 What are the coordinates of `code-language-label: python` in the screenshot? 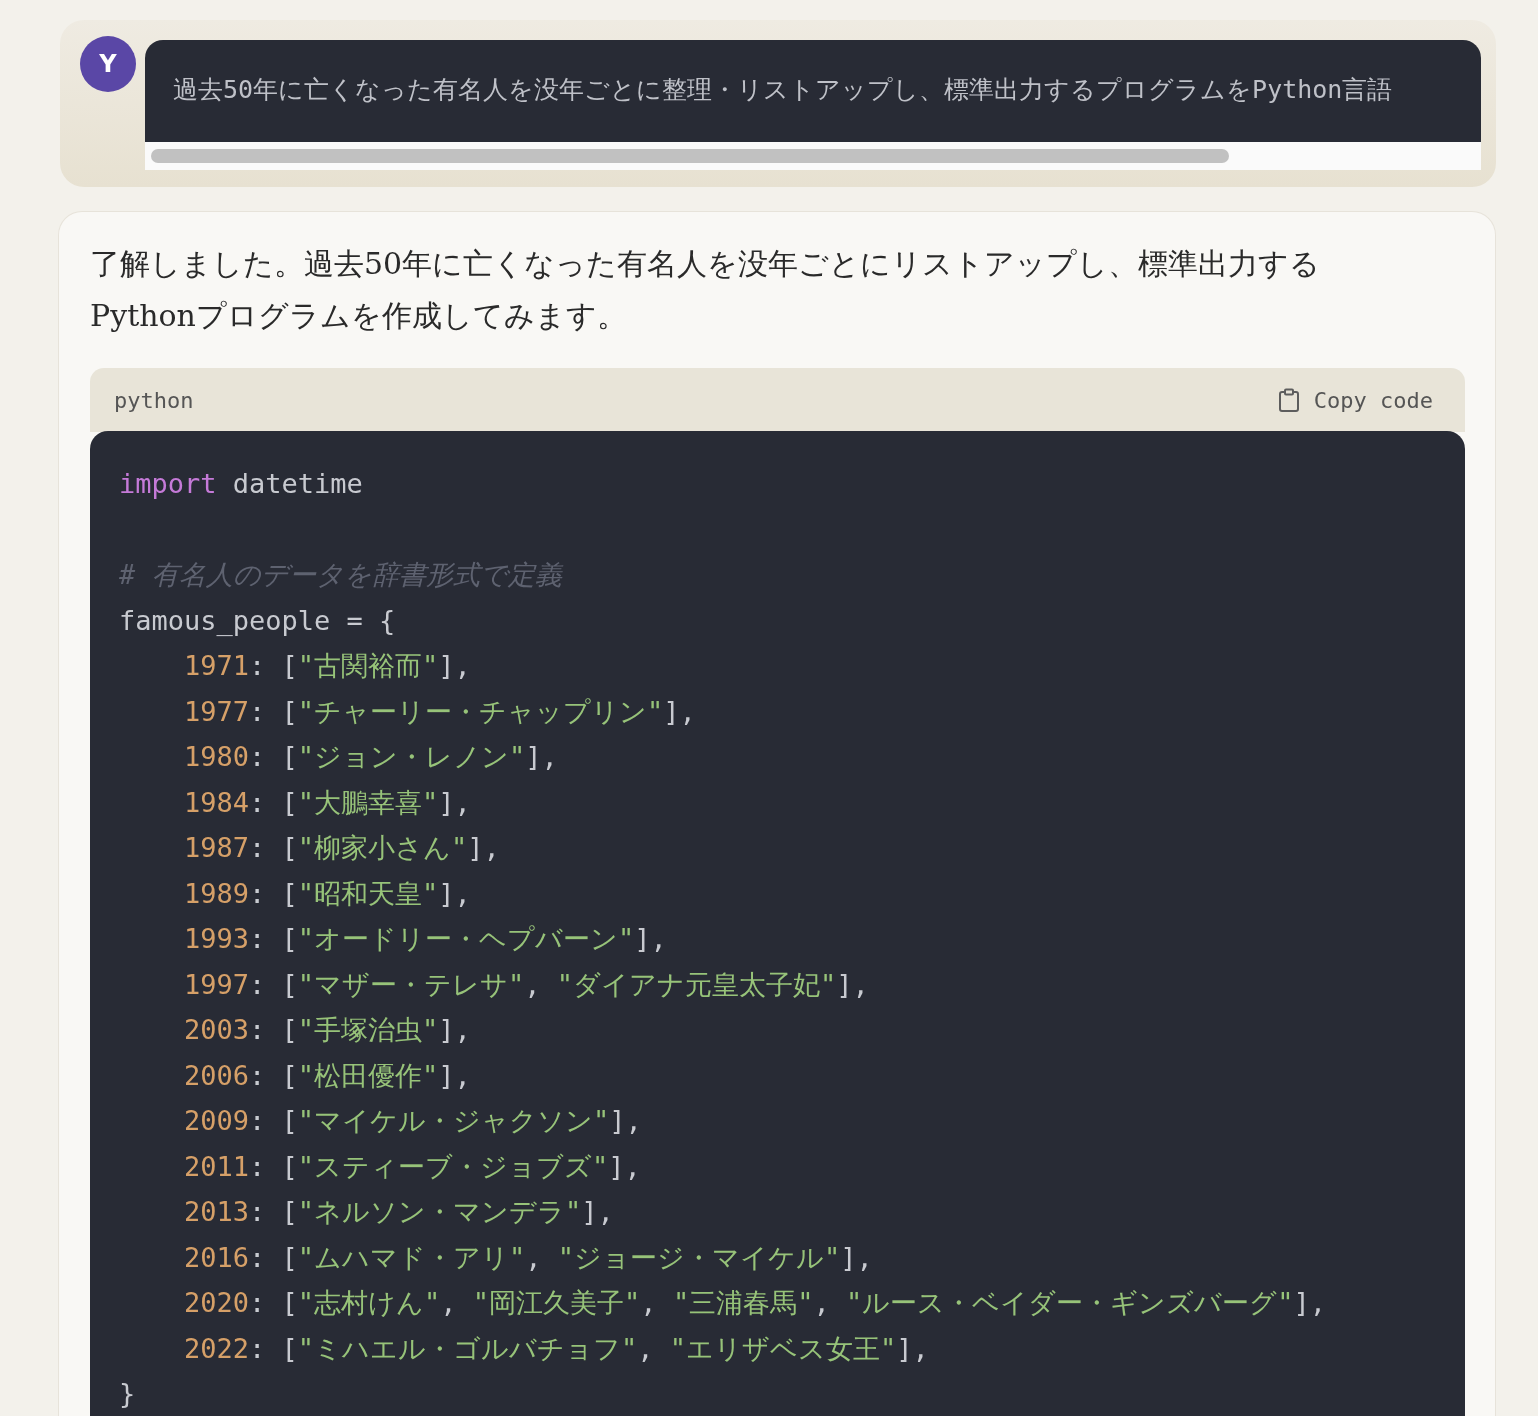 It's located at (154, 400).